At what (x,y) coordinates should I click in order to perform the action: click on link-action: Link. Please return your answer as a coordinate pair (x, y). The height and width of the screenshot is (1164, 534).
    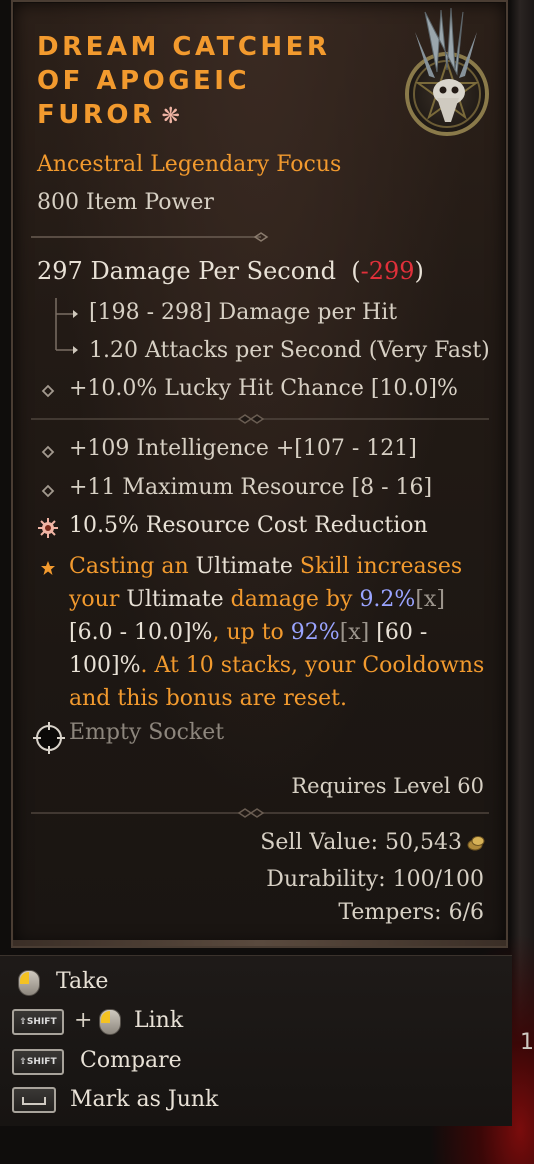
    Looking at the image, I should click on (158, 1020).